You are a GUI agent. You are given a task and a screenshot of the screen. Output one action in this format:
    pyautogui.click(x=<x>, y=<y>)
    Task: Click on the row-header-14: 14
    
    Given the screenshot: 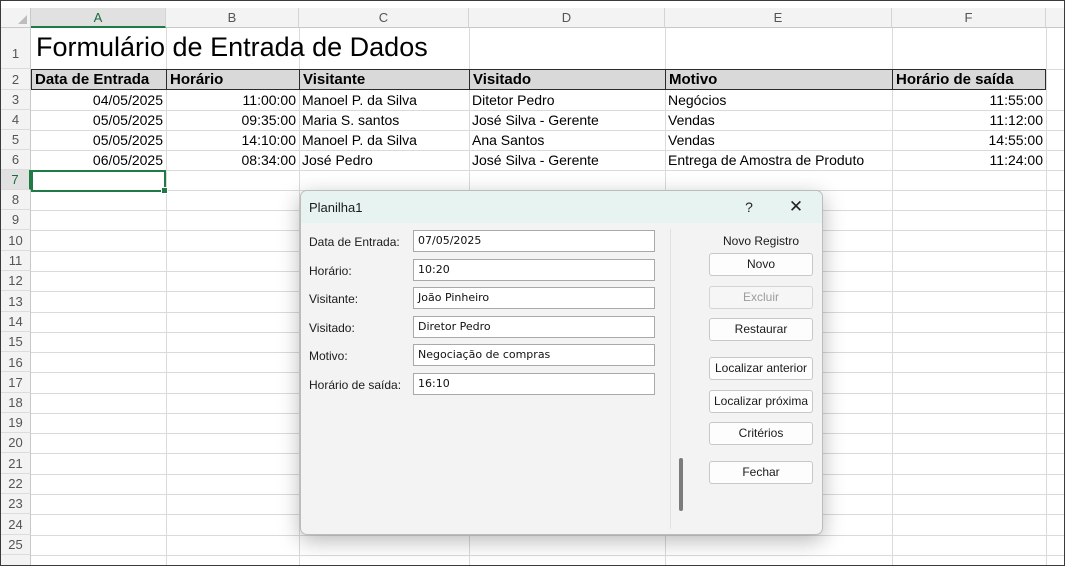 What is the action you would take?
    pyautogui.click(x=16, y=322)
    